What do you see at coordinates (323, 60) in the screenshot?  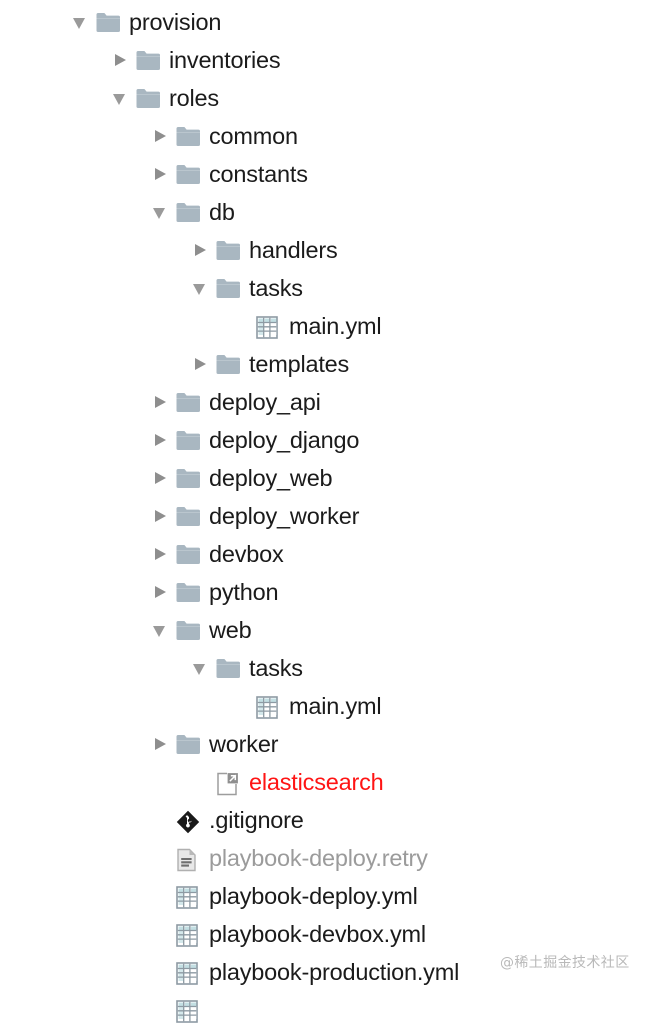 I see `tree-row: inventories` at bounding box center [323, 60].